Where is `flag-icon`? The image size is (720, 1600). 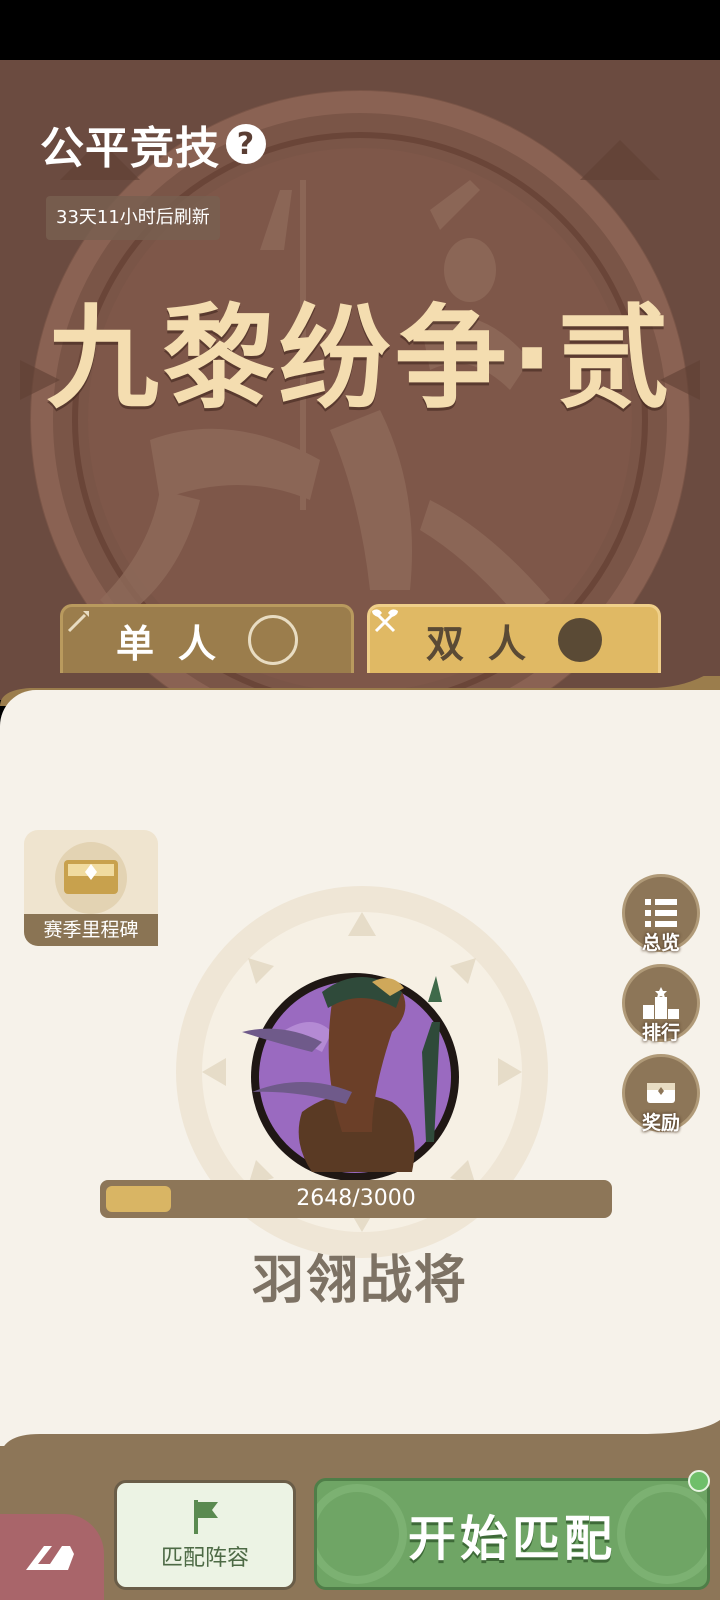 flag-icon is located at coordinates (206, 1517).